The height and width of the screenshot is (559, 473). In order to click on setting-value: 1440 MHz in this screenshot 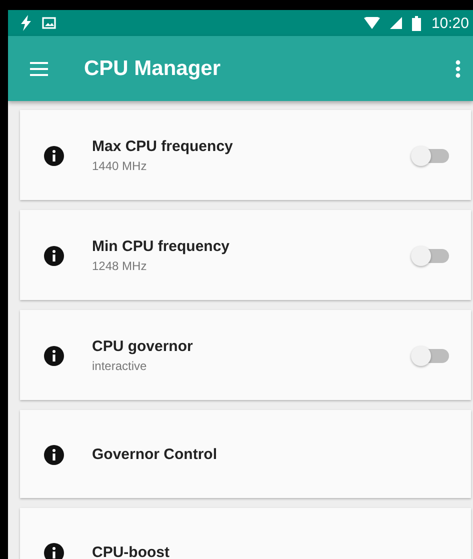, I will do `click(120, 166)`.